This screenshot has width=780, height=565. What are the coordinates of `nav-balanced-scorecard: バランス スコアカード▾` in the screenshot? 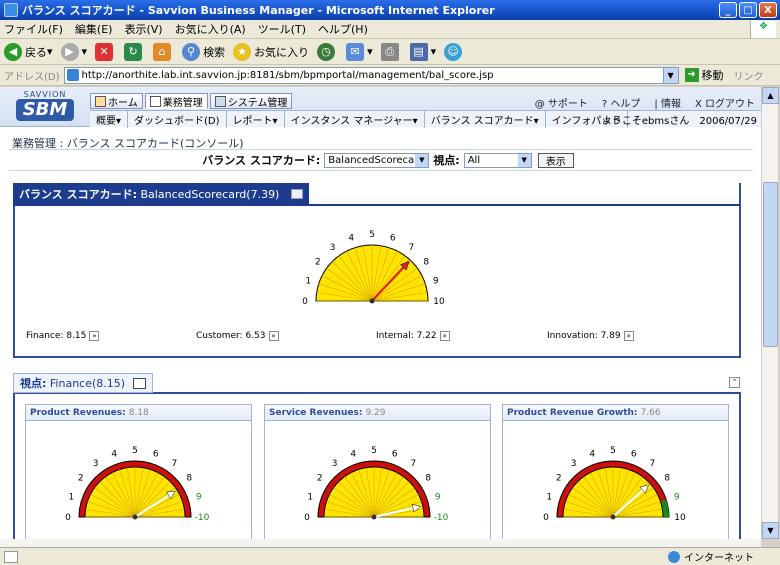 It's located at (485, 119).